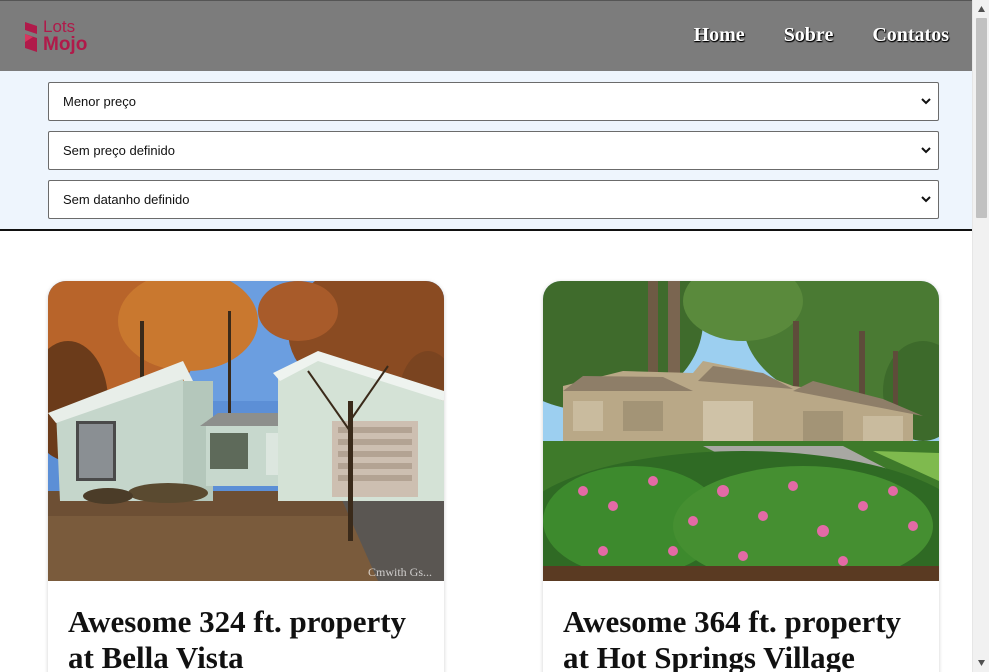  Describe the element at coordinates (65, 44) in the screenshot. I see `logo-text-bottom: Mojo` at that location.